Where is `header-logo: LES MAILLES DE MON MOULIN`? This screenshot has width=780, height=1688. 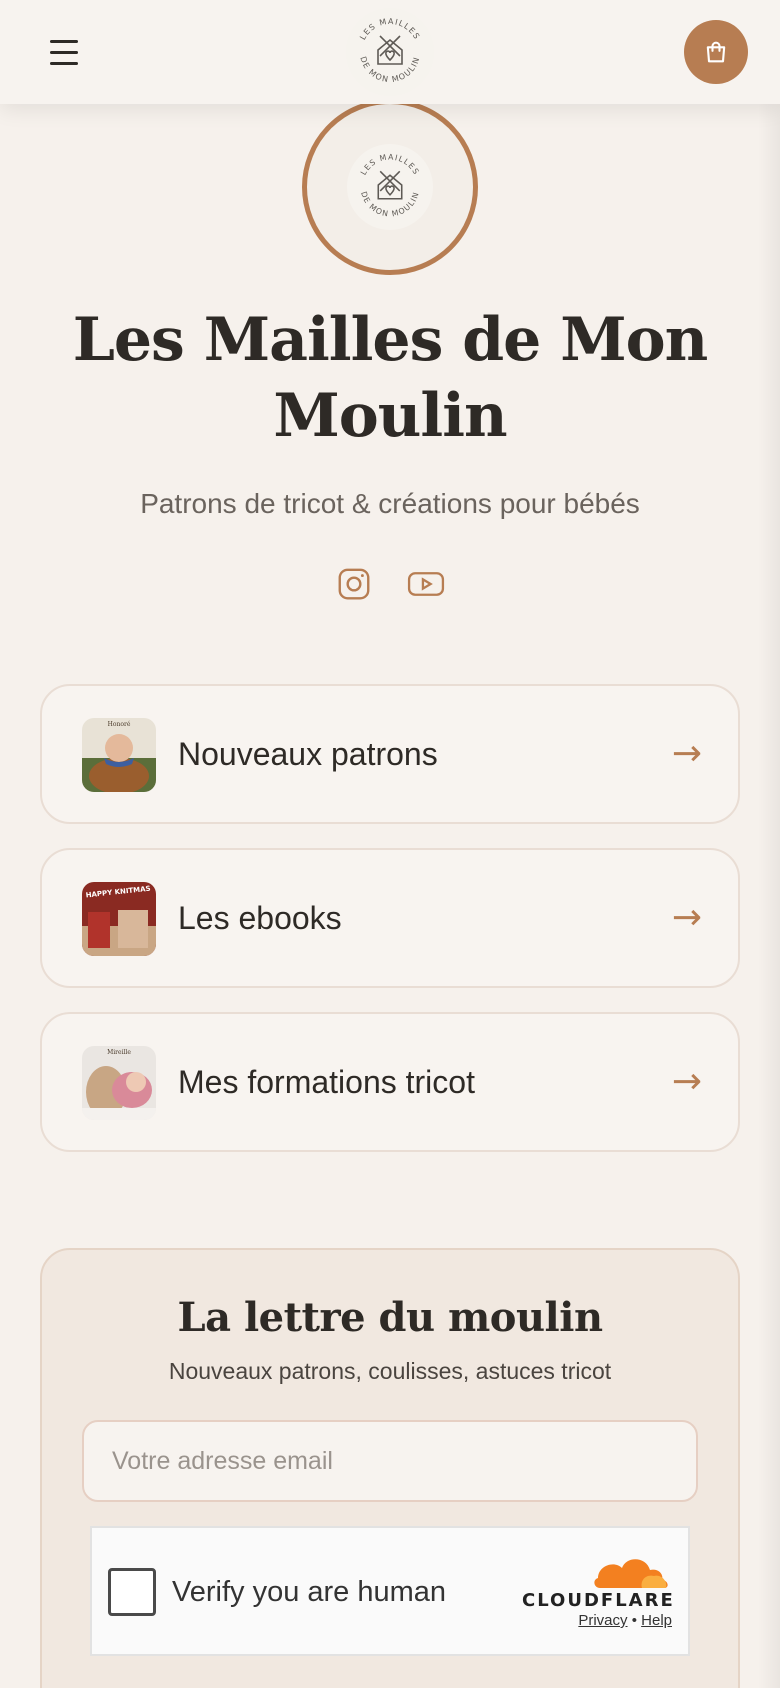
header-logo: LES MAILLES DE MON MOULIN is located at coordinates (390, 52).